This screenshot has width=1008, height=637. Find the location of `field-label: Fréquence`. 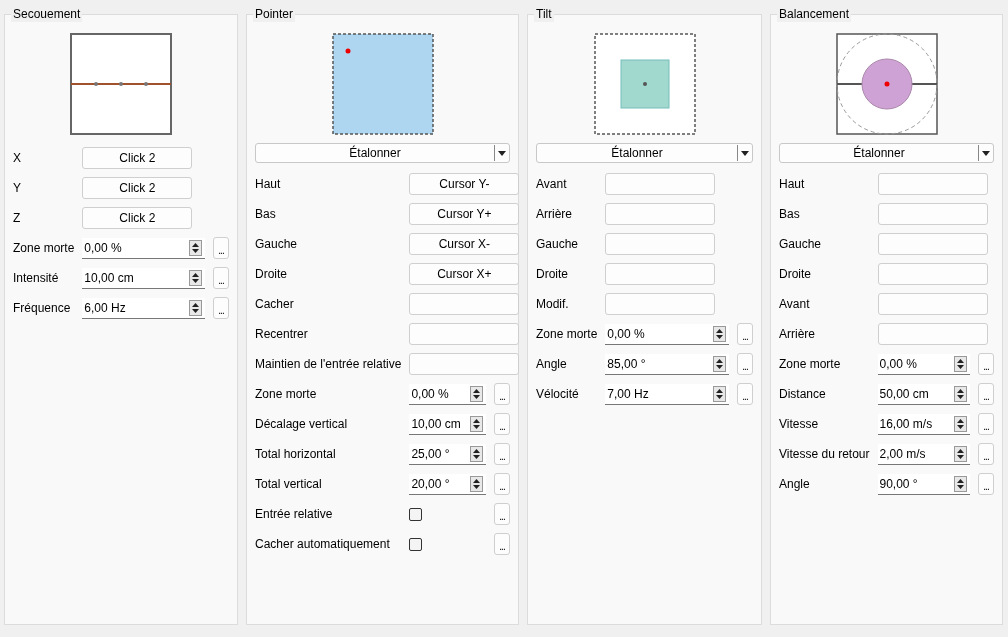

field-label: Fréquence is located at coordinates (42, 308).